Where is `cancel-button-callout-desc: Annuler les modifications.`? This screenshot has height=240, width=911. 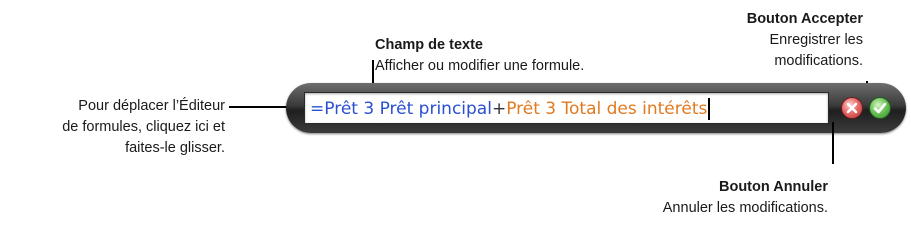 cancel-button-callout-desc: Annuler les modifications. is located at coordinates (745, 208).